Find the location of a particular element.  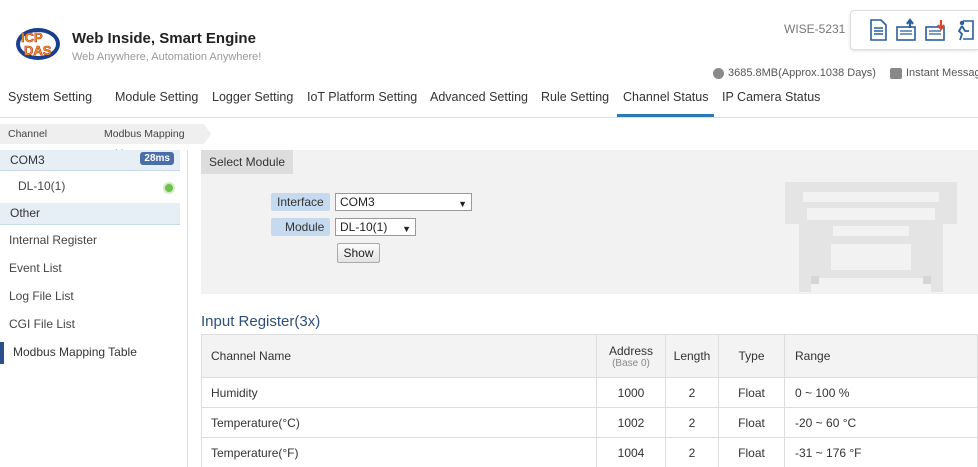

header-type: Type is located at coordinates (751, 356).